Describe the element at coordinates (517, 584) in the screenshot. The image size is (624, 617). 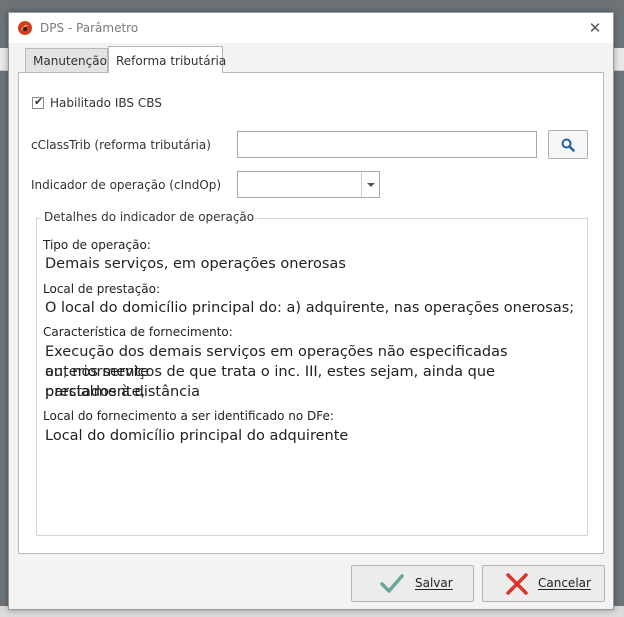
I see `close-x-icon` at that location.